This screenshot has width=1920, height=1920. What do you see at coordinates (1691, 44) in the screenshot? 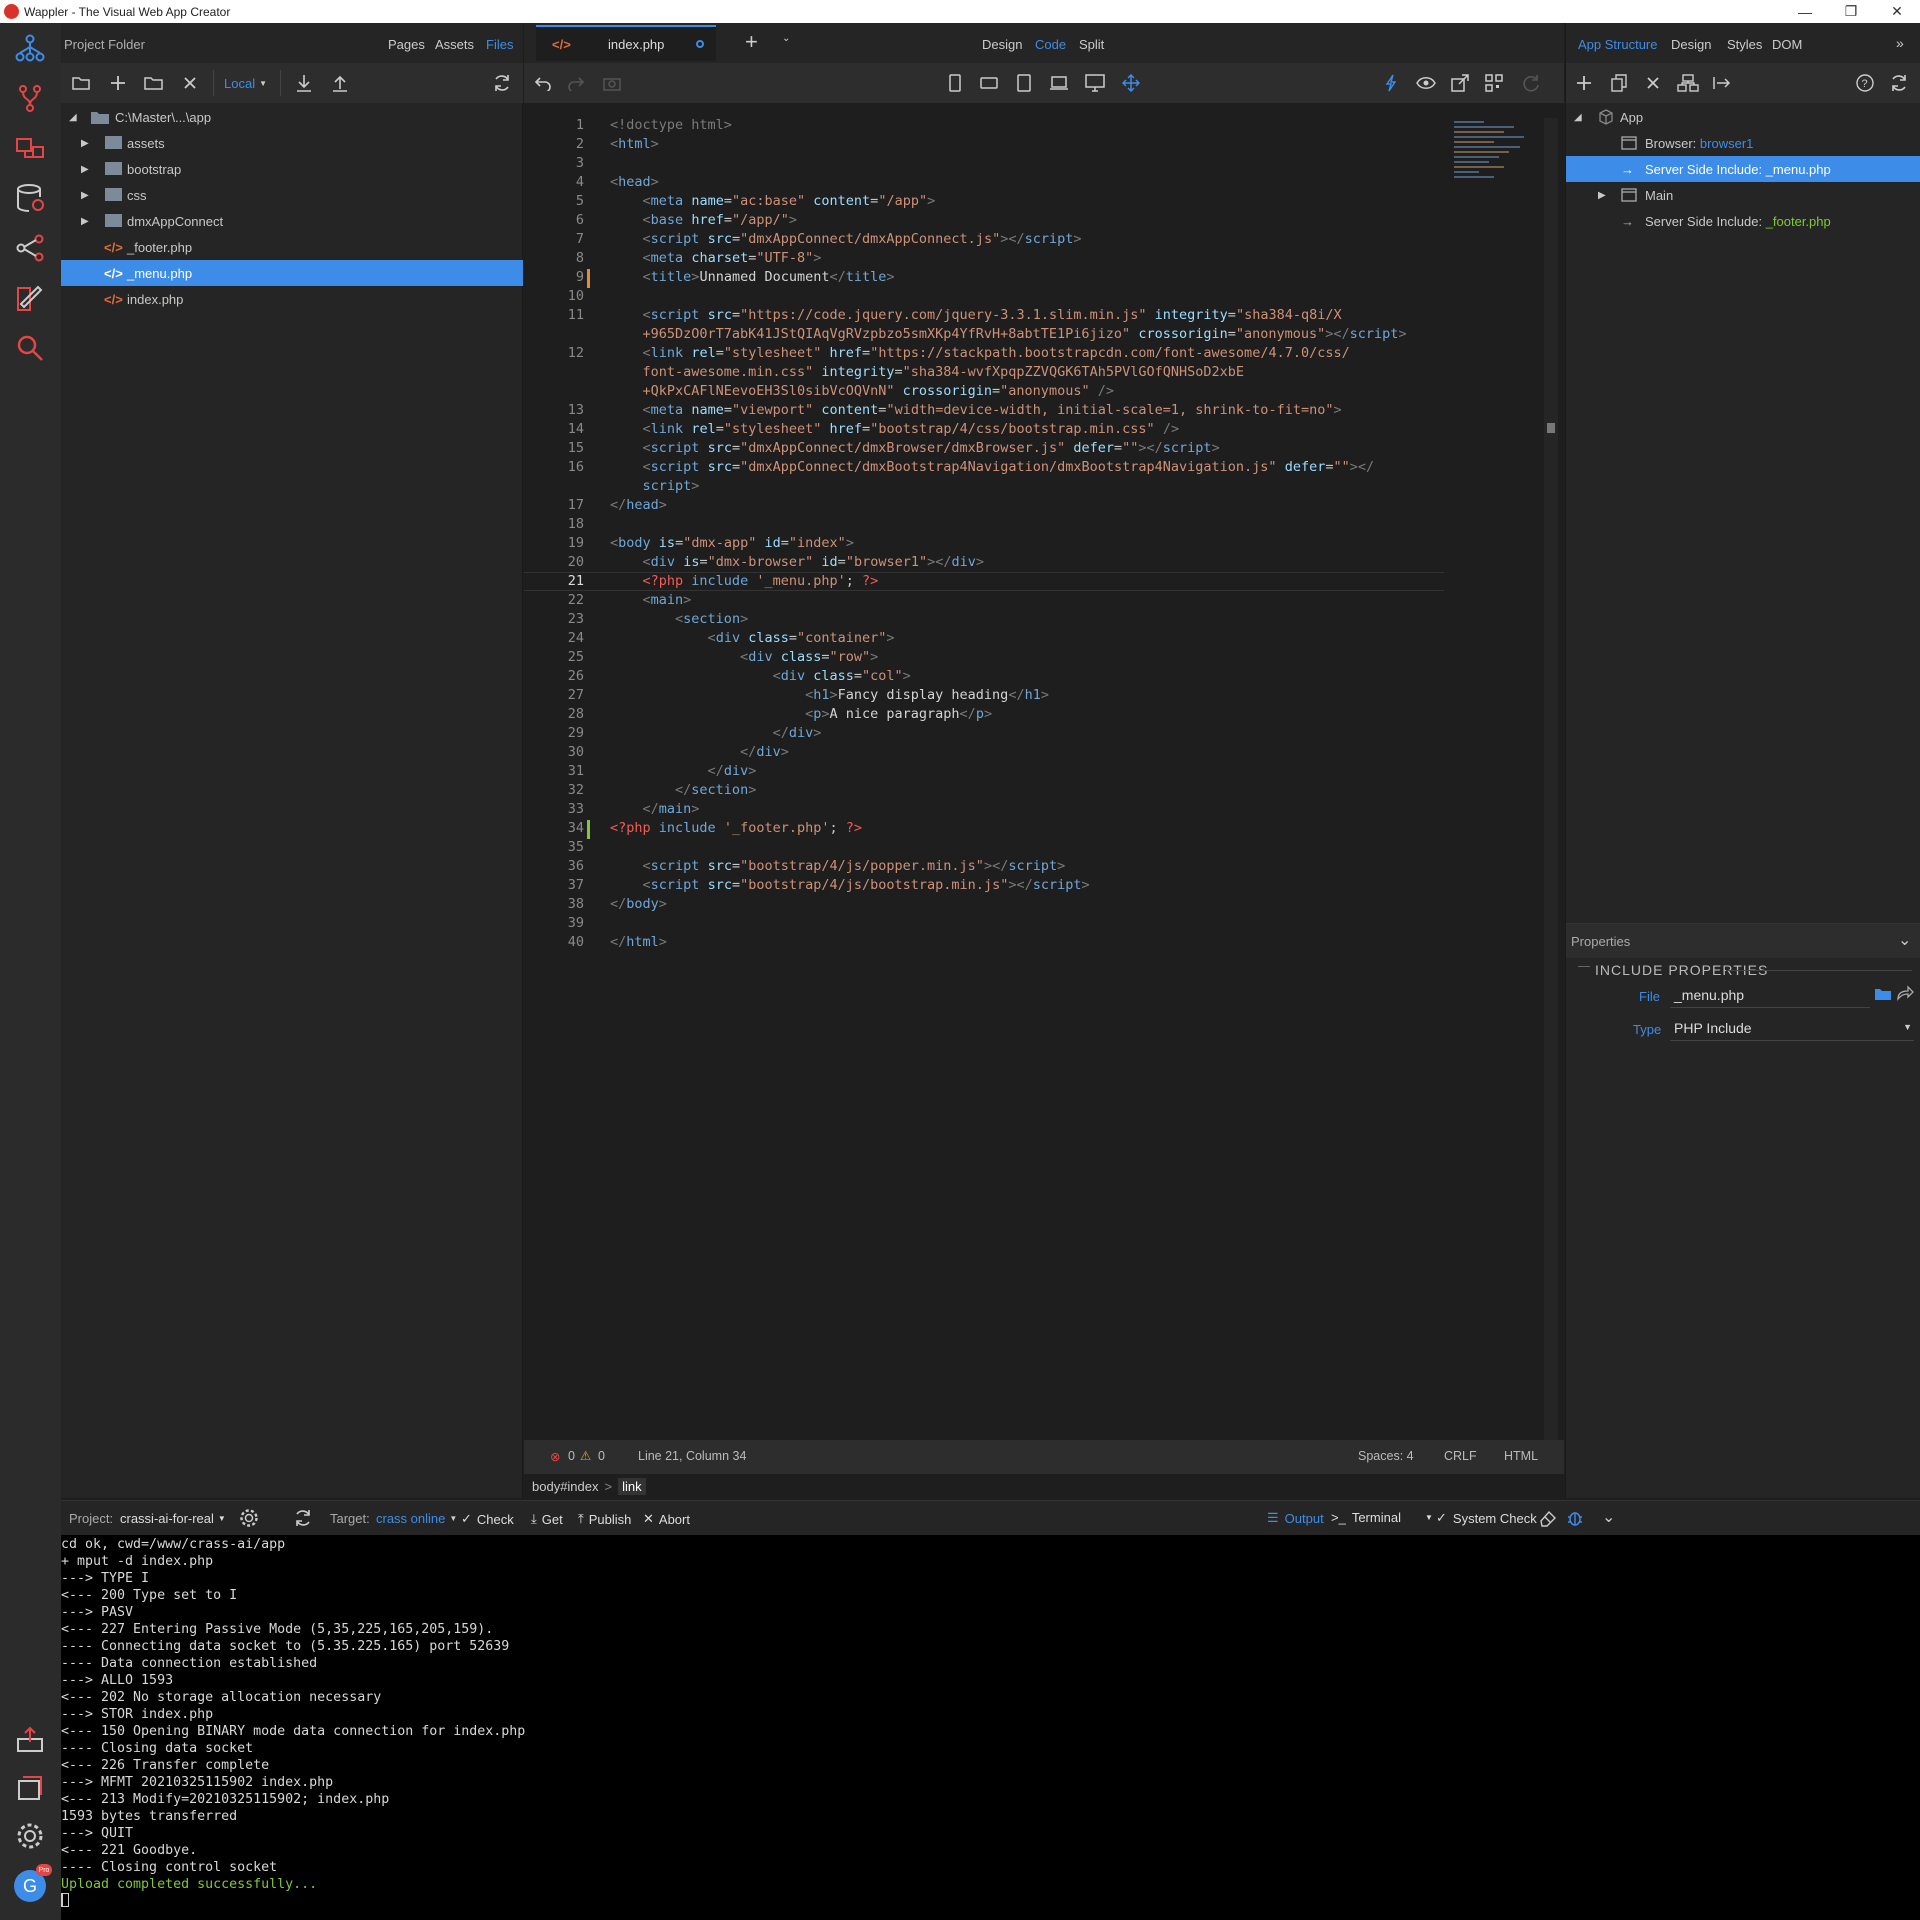
I see `tab-design: Design` at bounding box center [1691, 44].